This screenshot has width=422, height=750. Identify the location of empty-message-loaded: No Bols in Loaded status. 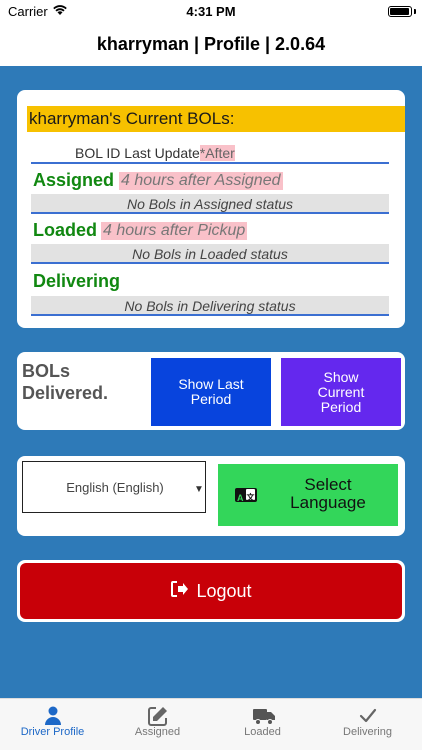
(210, 254).